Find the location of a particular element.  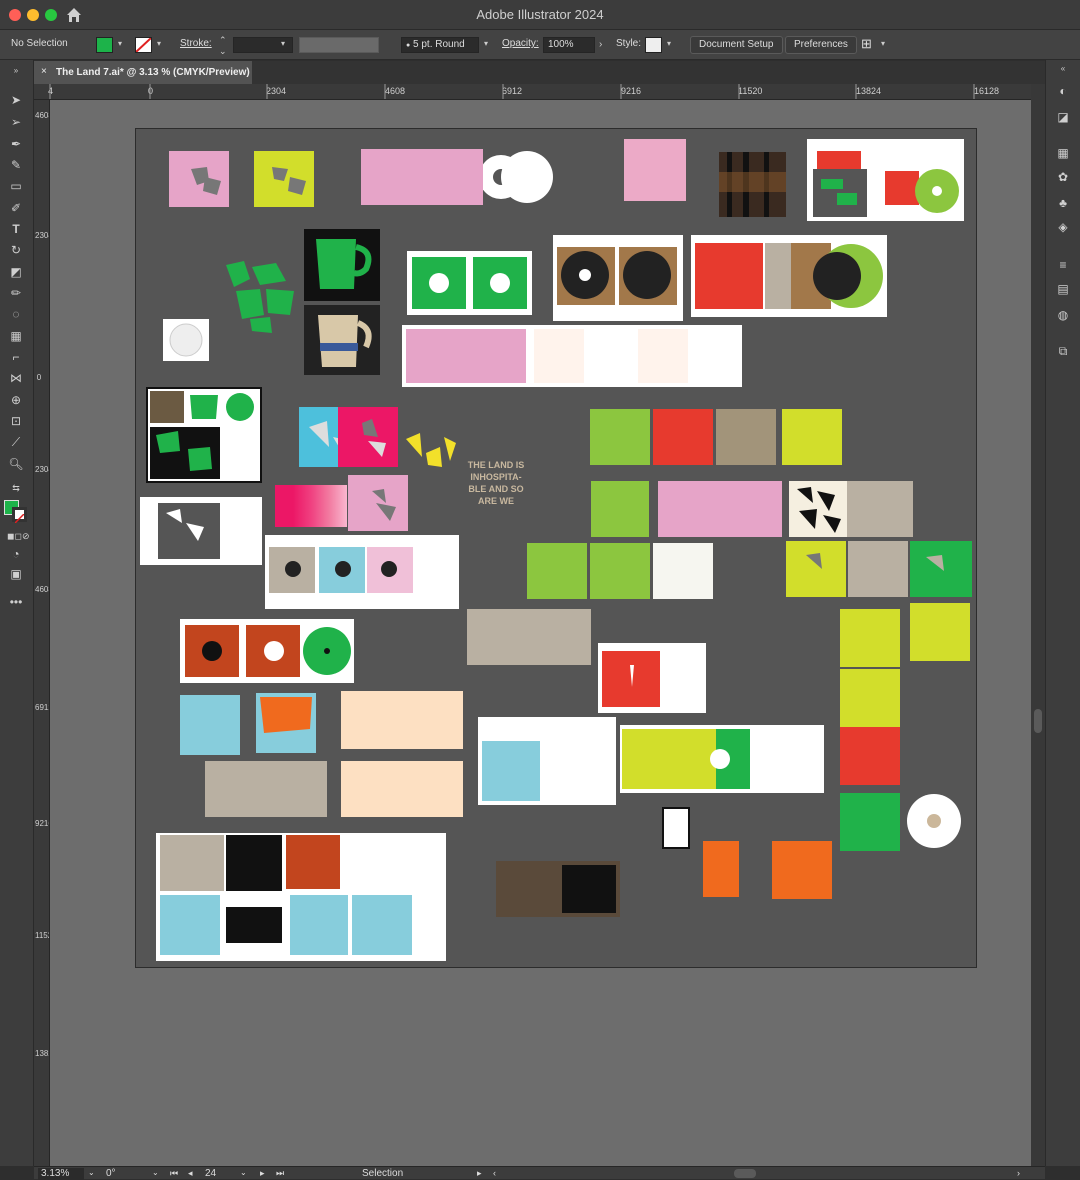

artwork-green-shards is located at coordinates (260, 297).